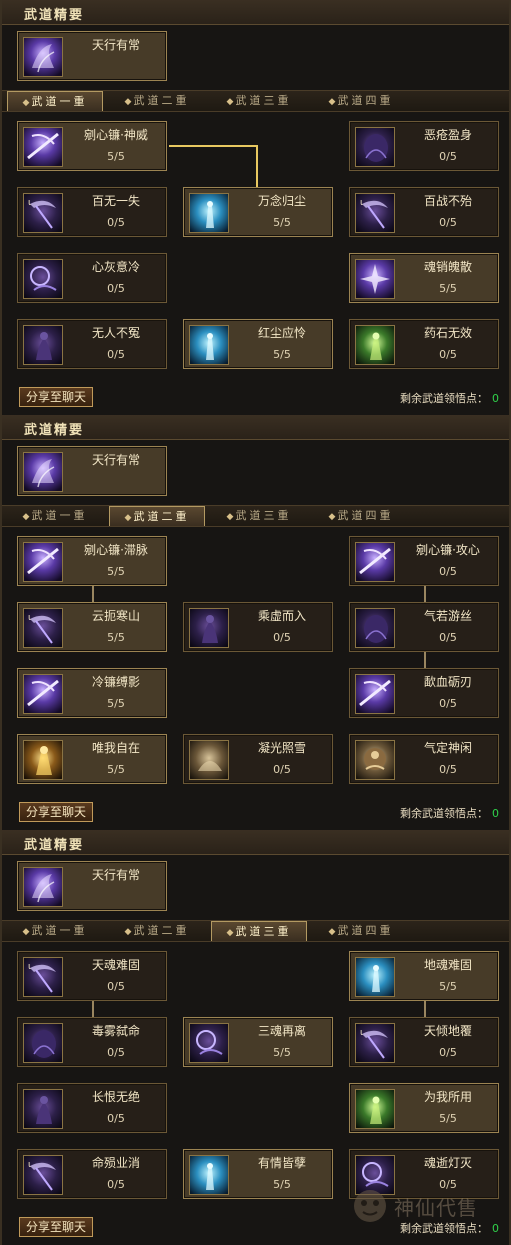 This screenshot has width=511, height=1245. I want to click on skill-card: 百无一失 0/5, so click(92, 212).